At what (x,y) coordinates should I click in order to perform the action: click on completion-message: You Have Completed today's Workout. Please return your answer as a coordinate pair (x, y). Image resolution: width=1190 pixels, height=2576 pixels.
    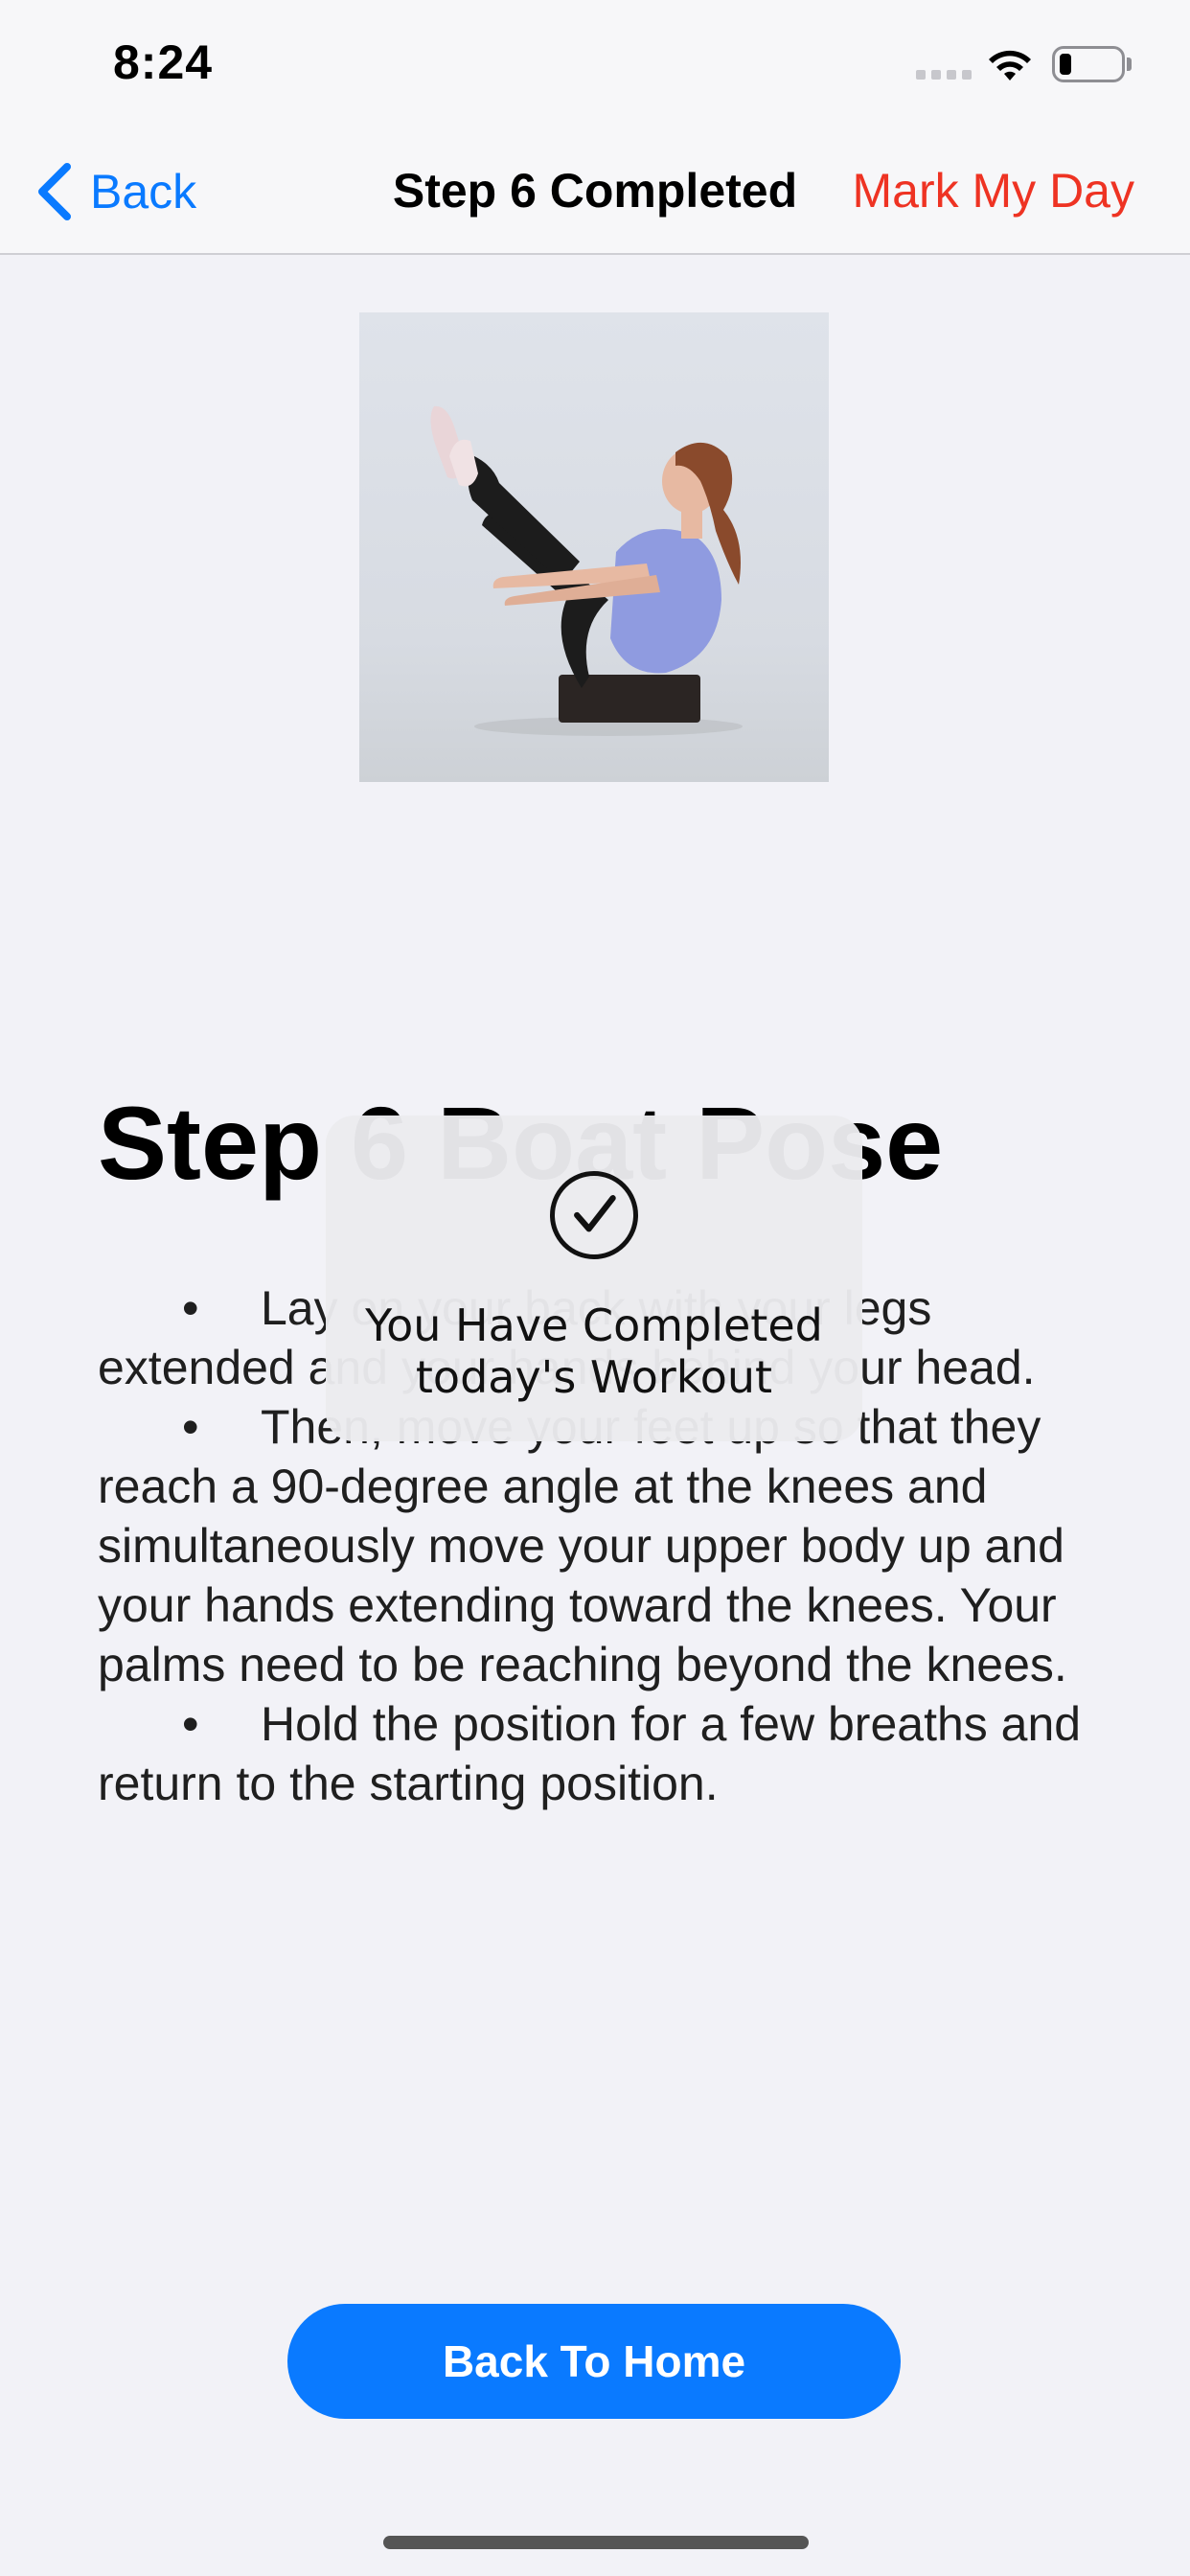
    Looking at the image, I should click on (594, 1351).